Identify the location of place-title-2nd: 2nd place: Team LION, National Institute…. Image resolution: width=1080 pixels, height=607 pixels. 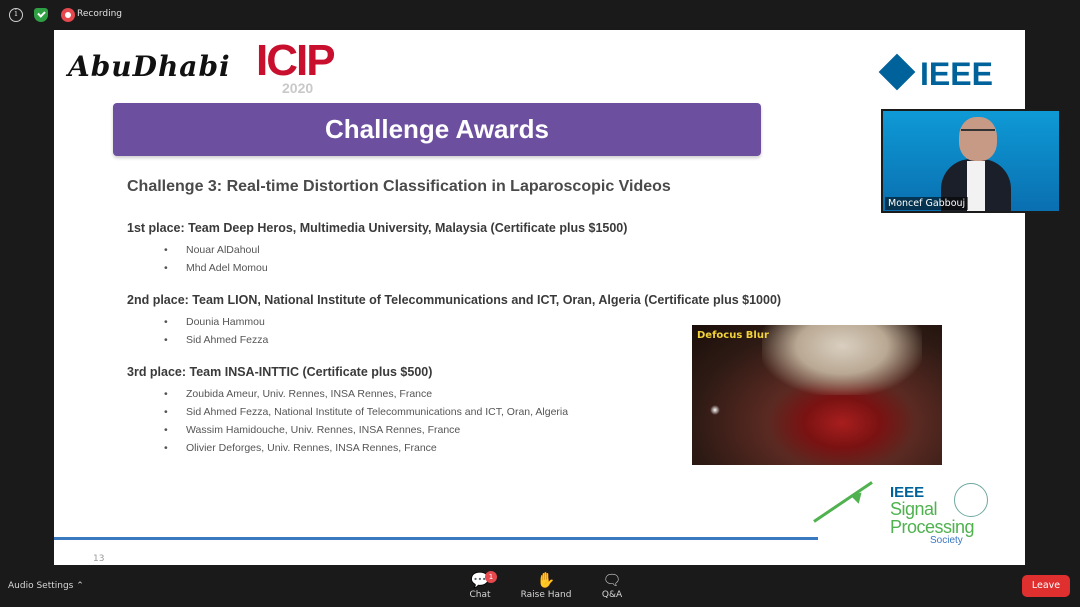
(454, 300).